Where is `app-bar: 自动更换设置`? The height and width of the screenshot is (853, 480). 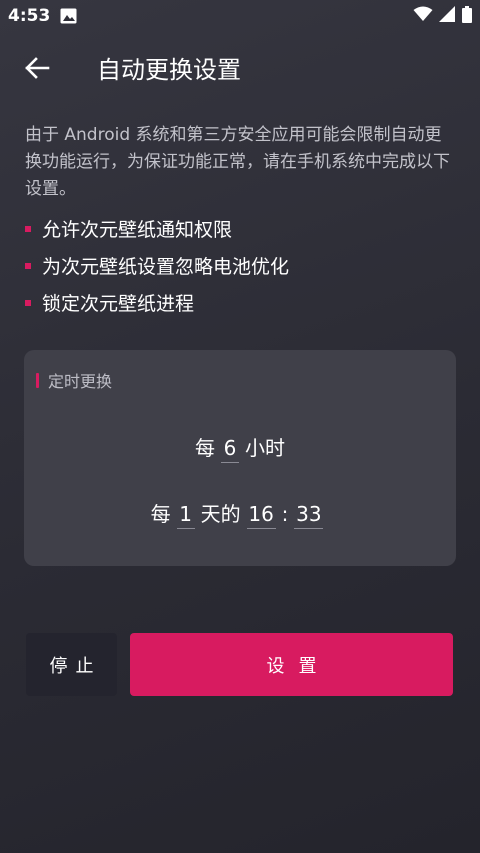
app-bar: 自动更换设置 is located at coordinates (240, 70).